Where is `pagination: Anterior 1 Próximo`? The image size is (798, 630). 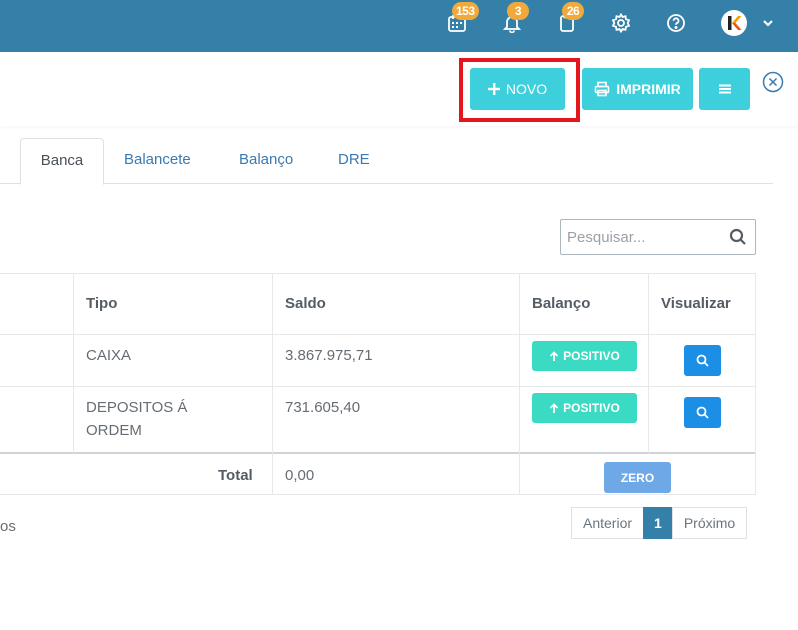 pagination: Anterior 1 Próximo is located at coordinates (659, 523).